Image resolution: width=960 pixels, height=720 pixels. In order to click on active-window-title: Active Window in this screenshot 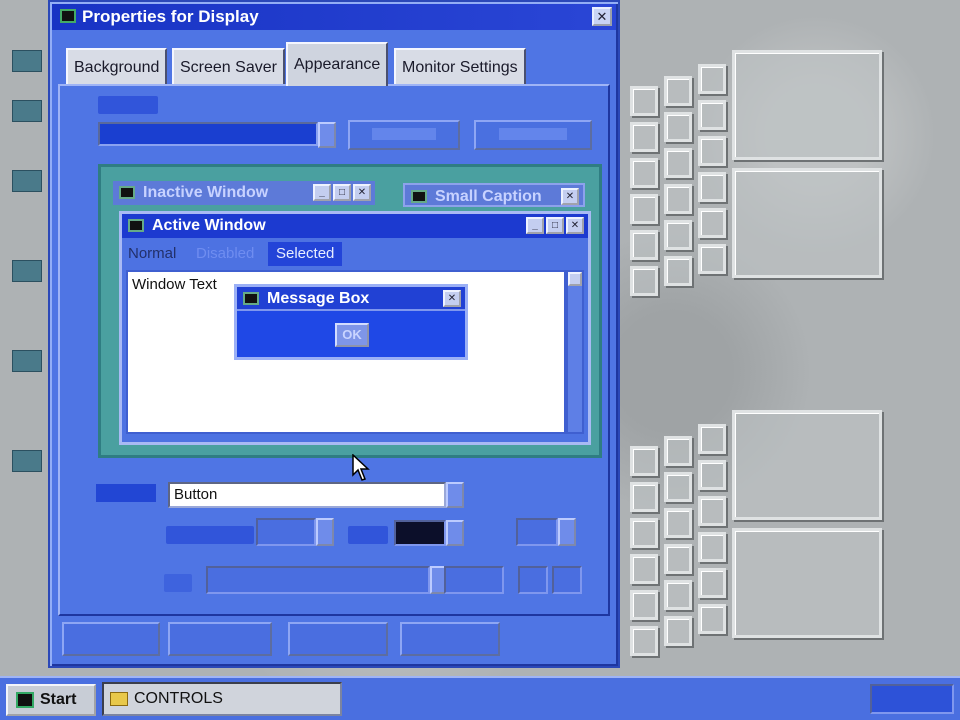, I will do `click(209, 225)`.